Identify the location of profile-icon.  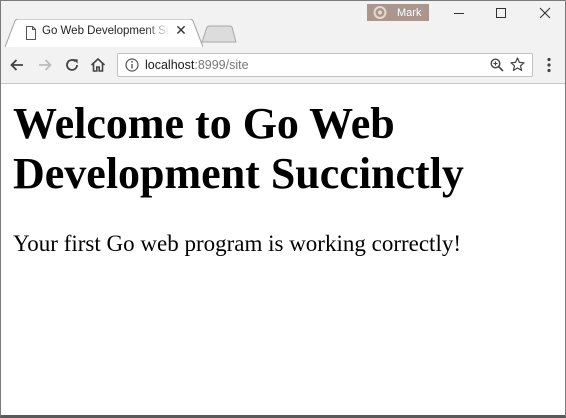
(380, 12).